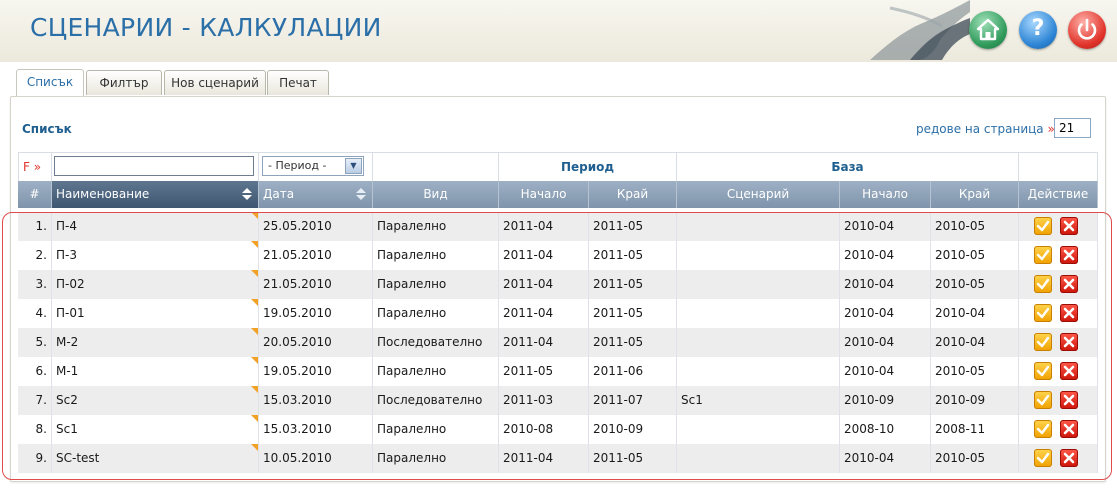 This screenshot has height=489, width=1117. Describe the element at coordinates (430, 400) in the screenshot. I see `row-kind-text: Последователно` at that location.